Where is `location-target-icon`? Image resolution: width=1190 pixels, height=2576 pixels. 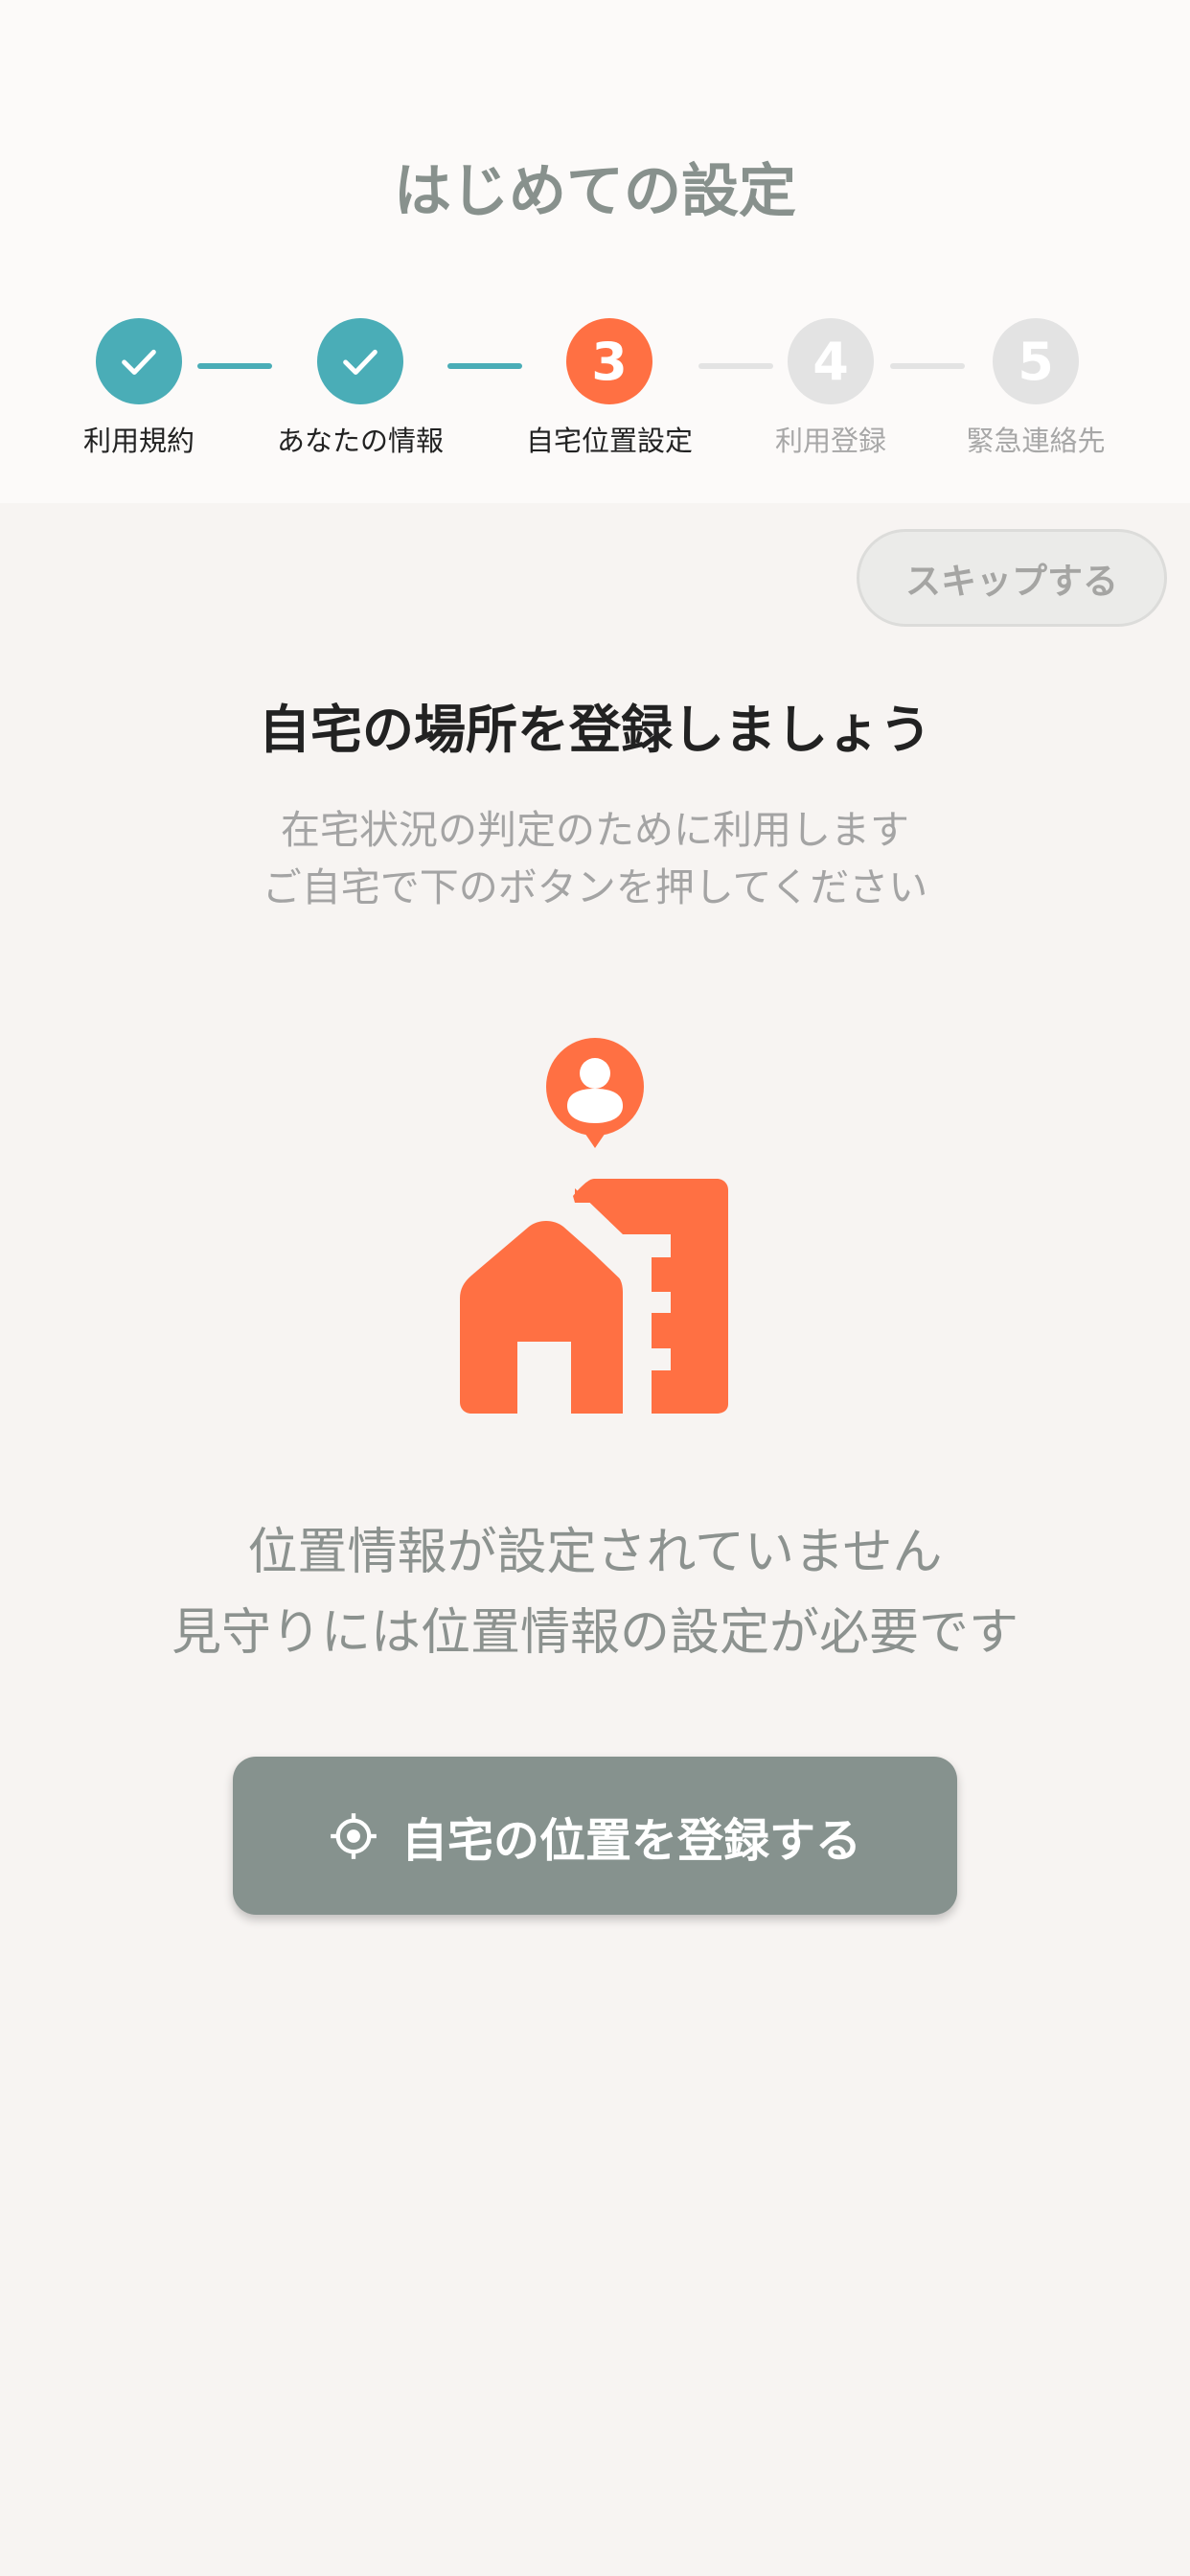
location-target-icon is located at coordinates (354, 1835).